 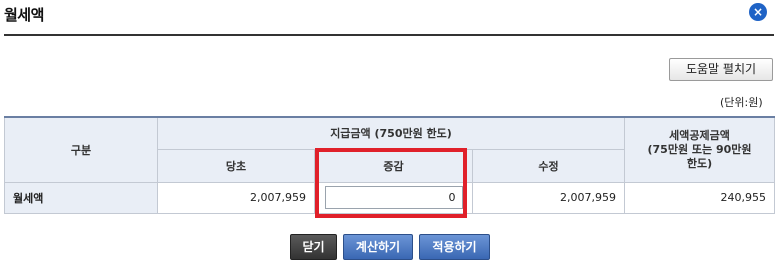 What do you see at coordinates (389, 35) in the screenshot?
I see `title-divider` at bounding box center [389, 35].